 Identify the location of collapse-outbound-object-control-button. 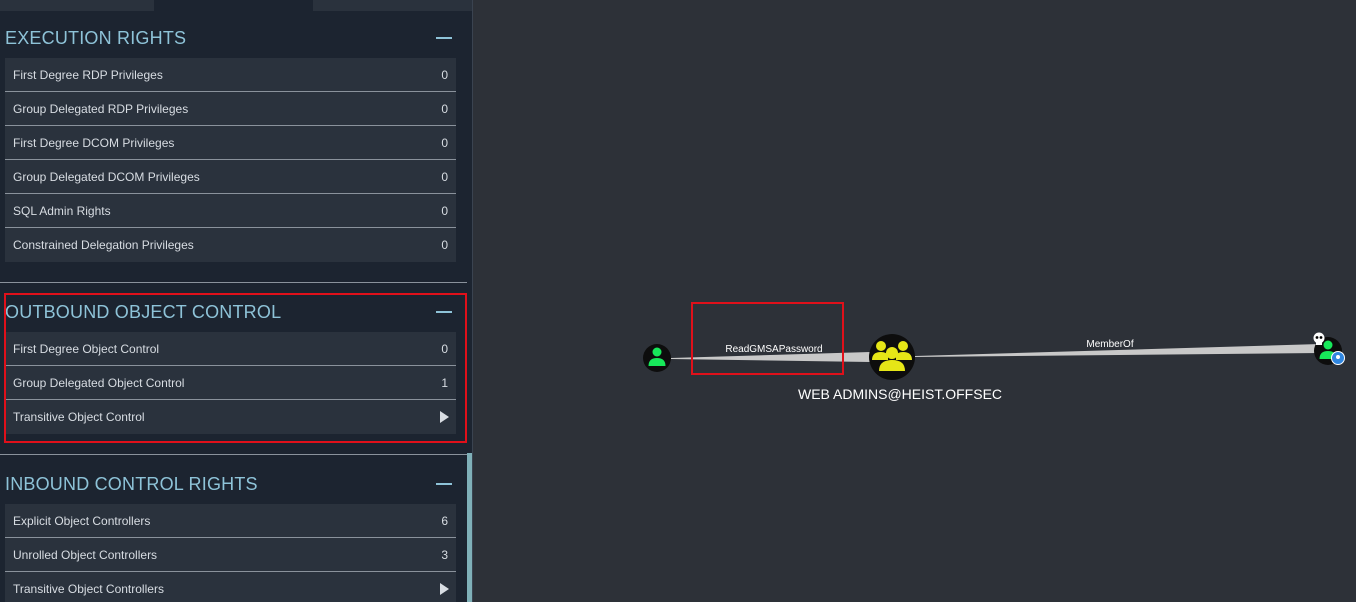
(443, 312).